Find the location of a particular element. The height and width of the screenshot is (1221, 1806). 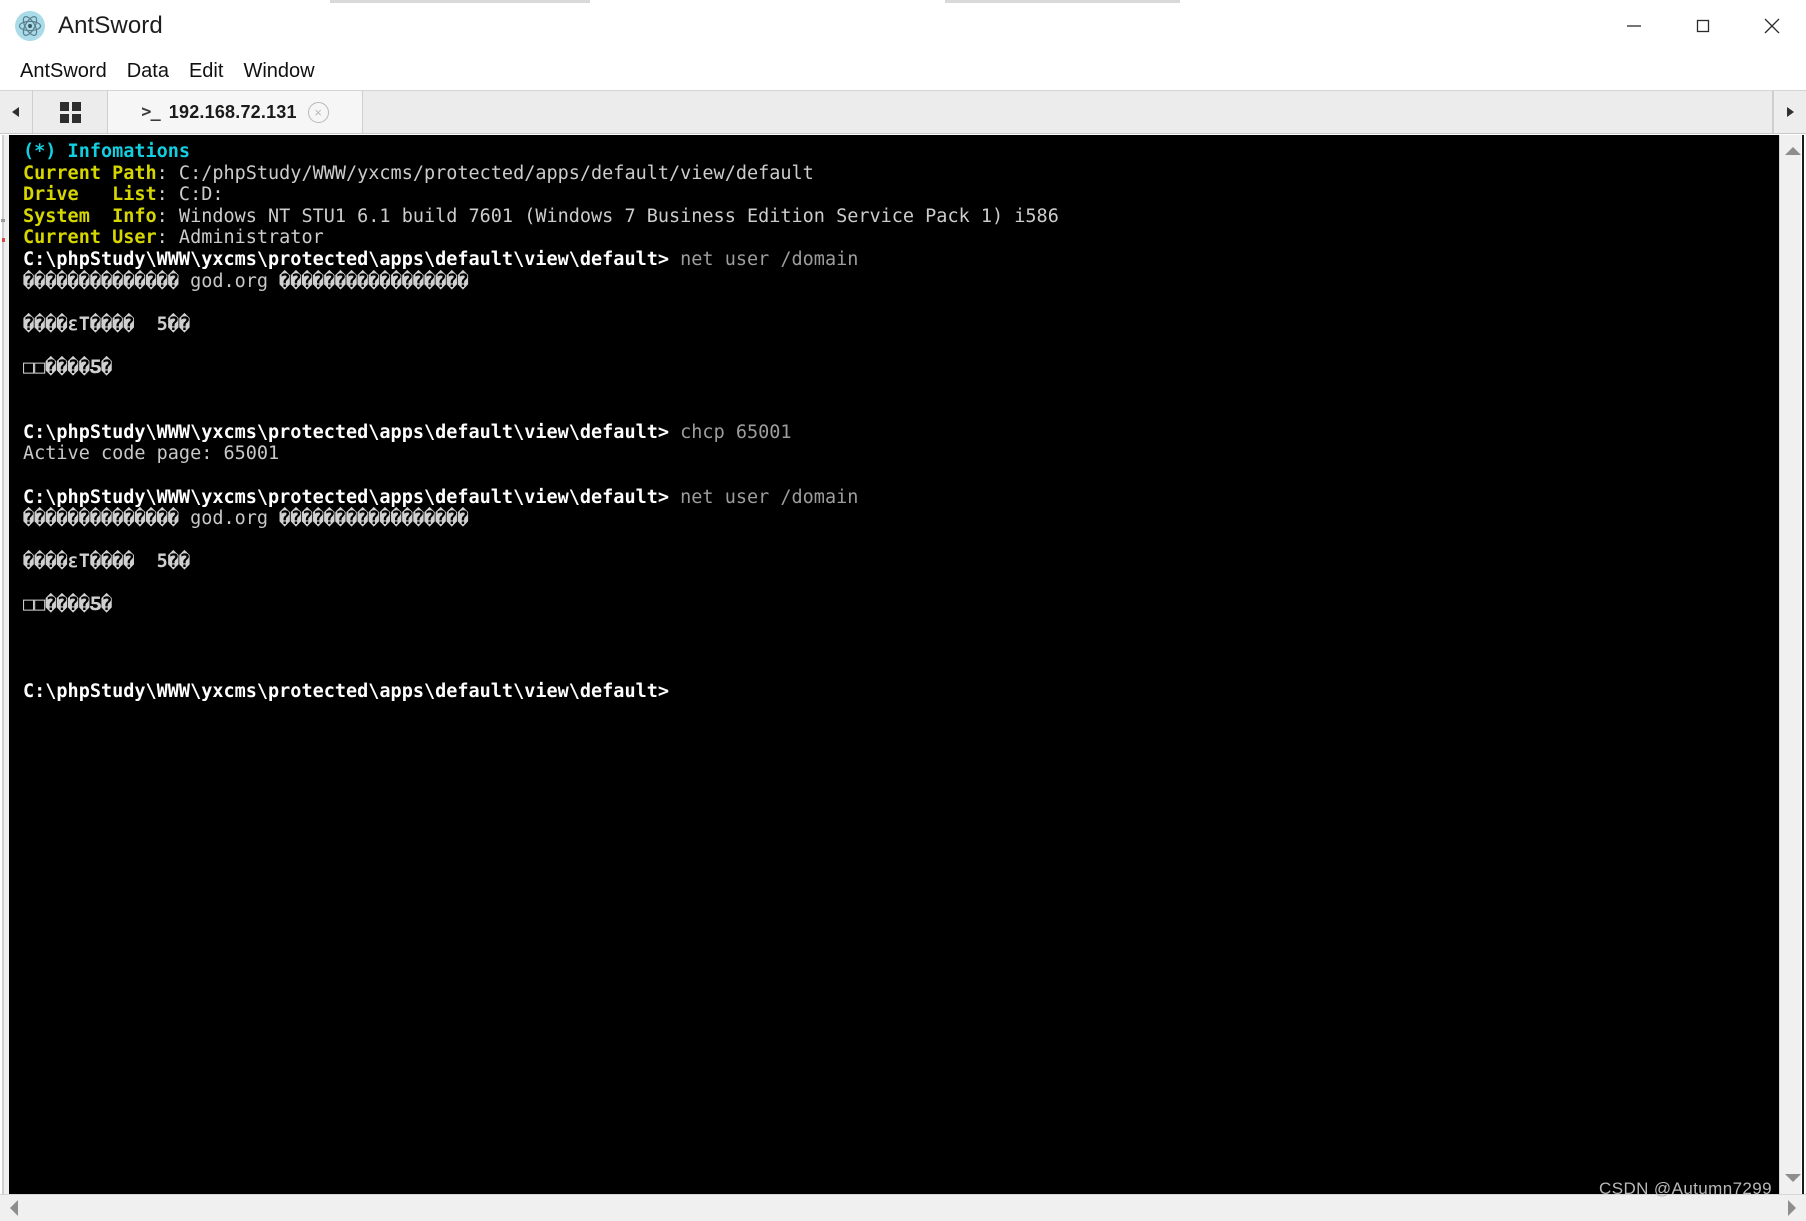

menu-item-edit: Edit is located at coordinates (206, 71).